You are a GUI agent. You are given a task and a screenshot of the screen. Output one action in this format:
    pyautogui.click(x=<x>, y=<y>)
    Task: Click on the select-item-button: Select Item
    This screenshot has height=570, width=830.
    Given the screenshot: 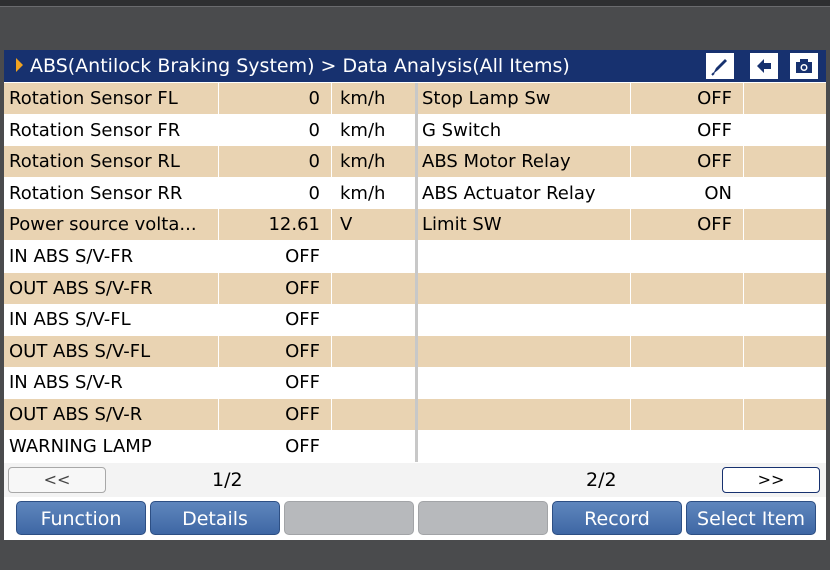 What is the action you would take?
    pyautogui.click(x=751, y=518)
    